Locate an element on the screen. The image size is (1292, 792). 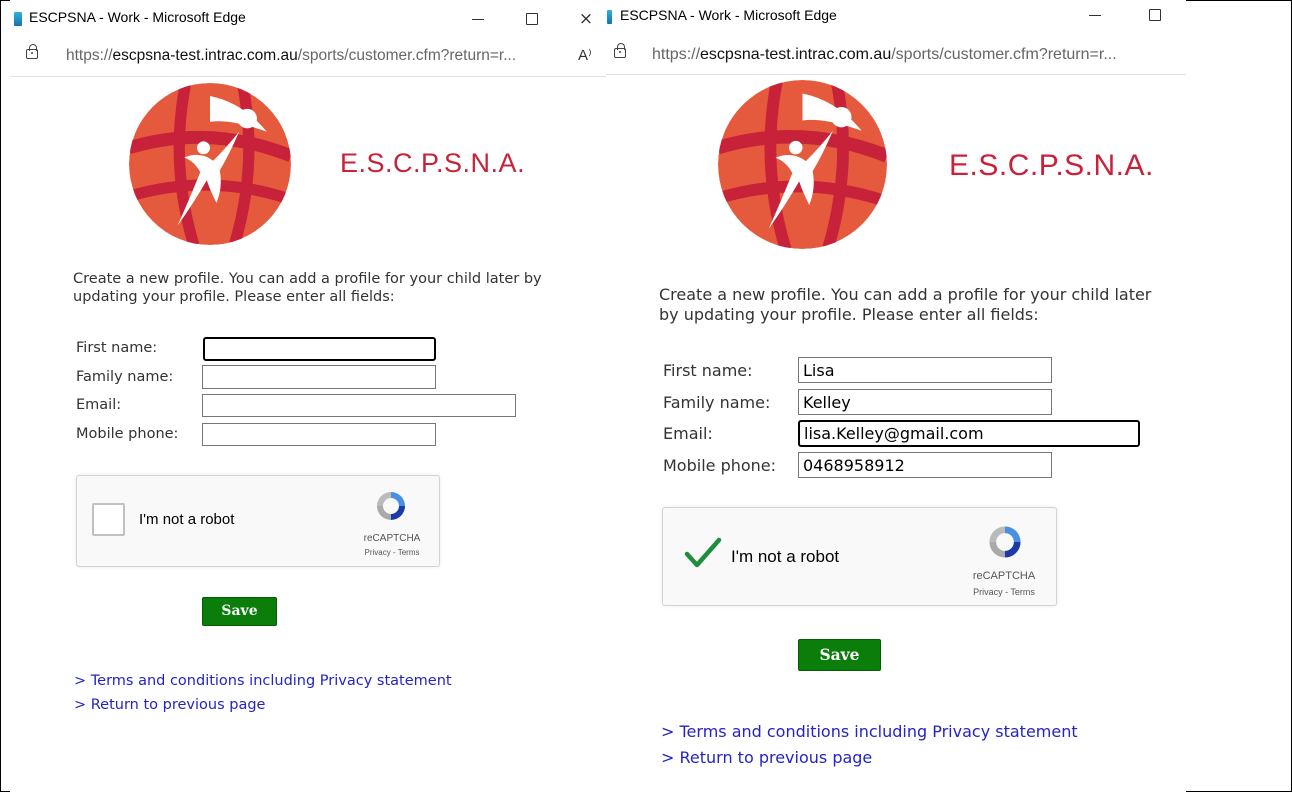
title-bar: ESCPSNA - Work - Microsoft Edge is located at coordinates (896, 18).